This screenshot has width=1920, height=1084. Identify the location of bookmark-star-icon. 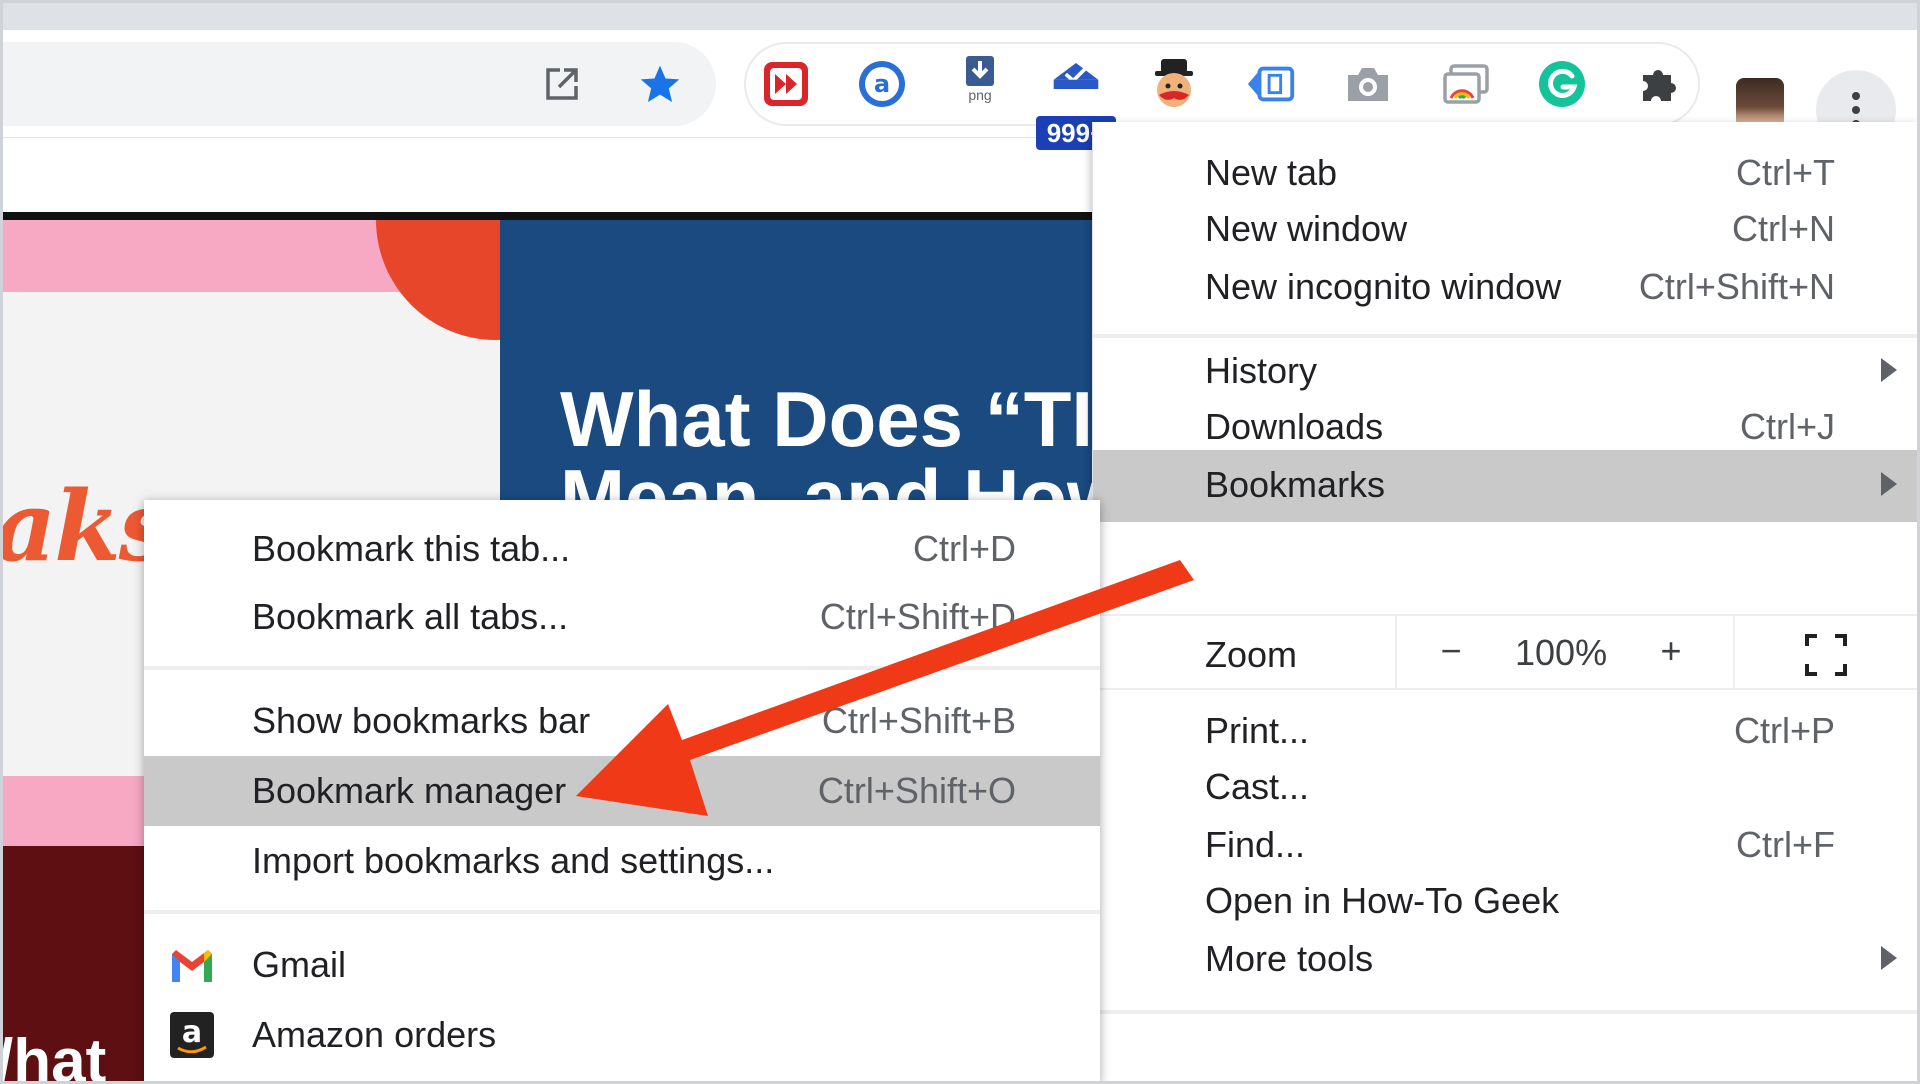
(660, 84).